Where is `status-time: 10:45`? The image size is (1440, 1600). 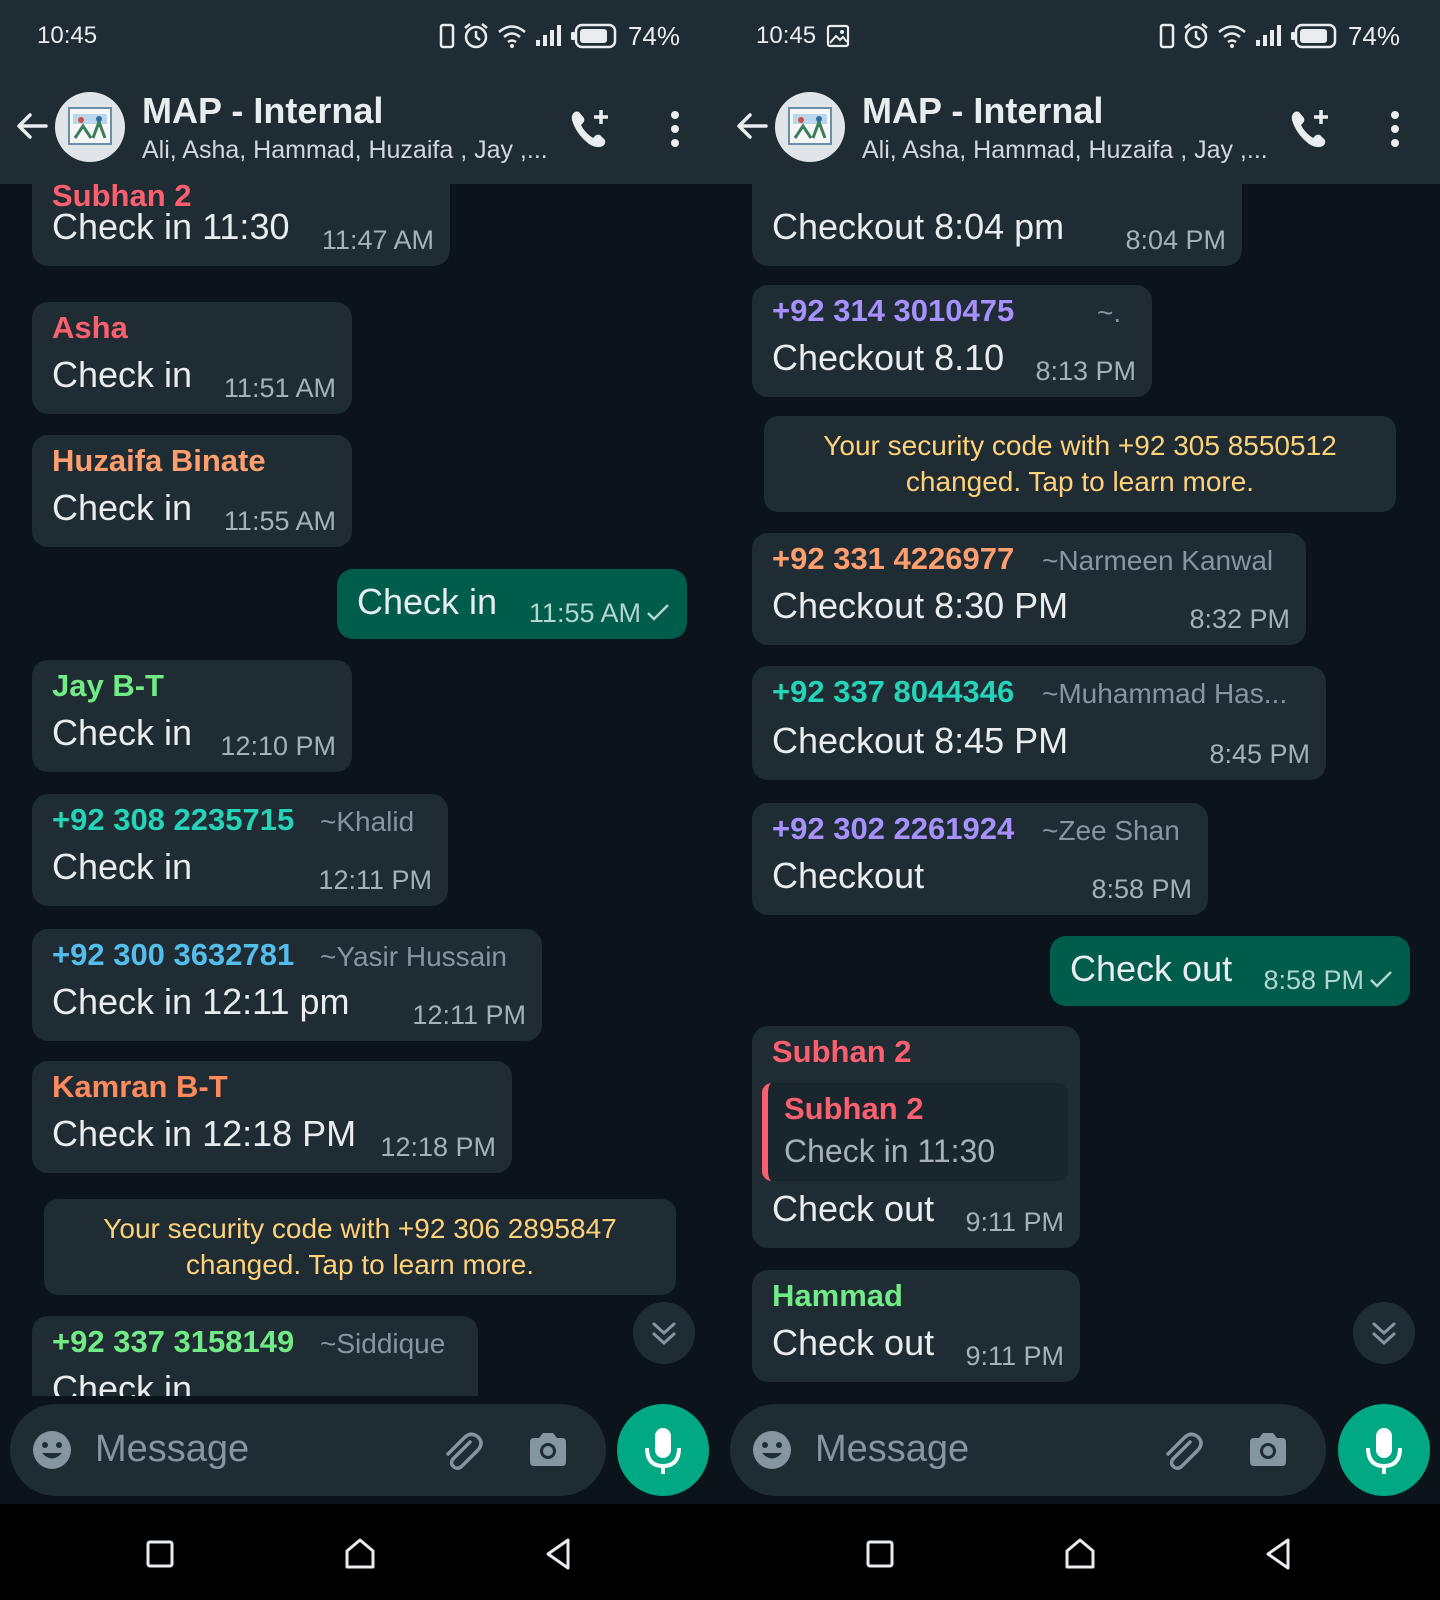
status-time: 10:45 is located at coordinates (786, 35).